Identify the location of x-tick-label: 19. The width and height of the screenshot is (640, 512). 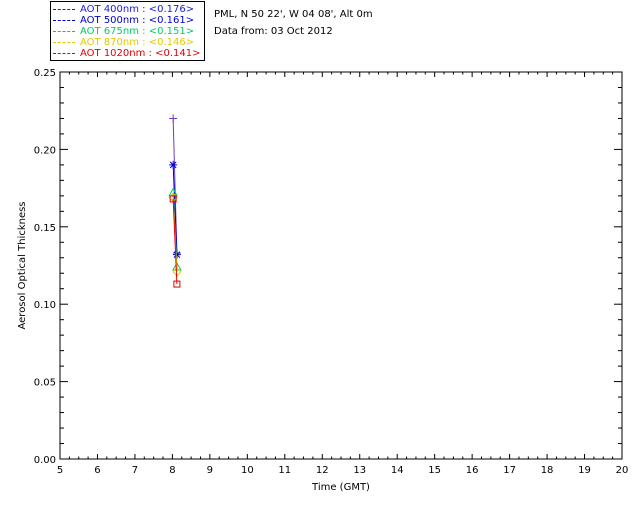
(584, 470).